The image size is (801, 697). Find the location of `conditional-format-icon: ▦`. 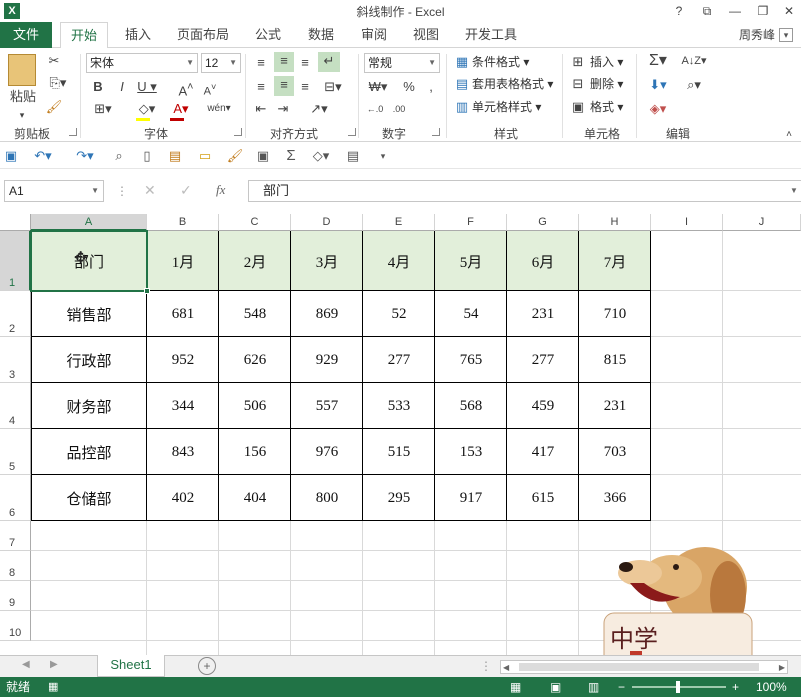

conditional-format-icon: ▦ is located at coordinates (462, 62).